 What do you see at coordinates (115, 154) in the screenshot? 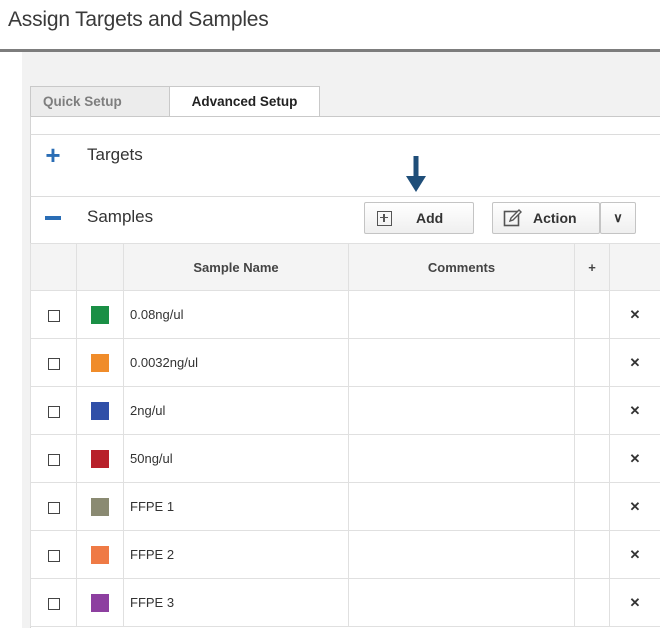
I see `targets-label: Targets` at bounding box center [115, 154].